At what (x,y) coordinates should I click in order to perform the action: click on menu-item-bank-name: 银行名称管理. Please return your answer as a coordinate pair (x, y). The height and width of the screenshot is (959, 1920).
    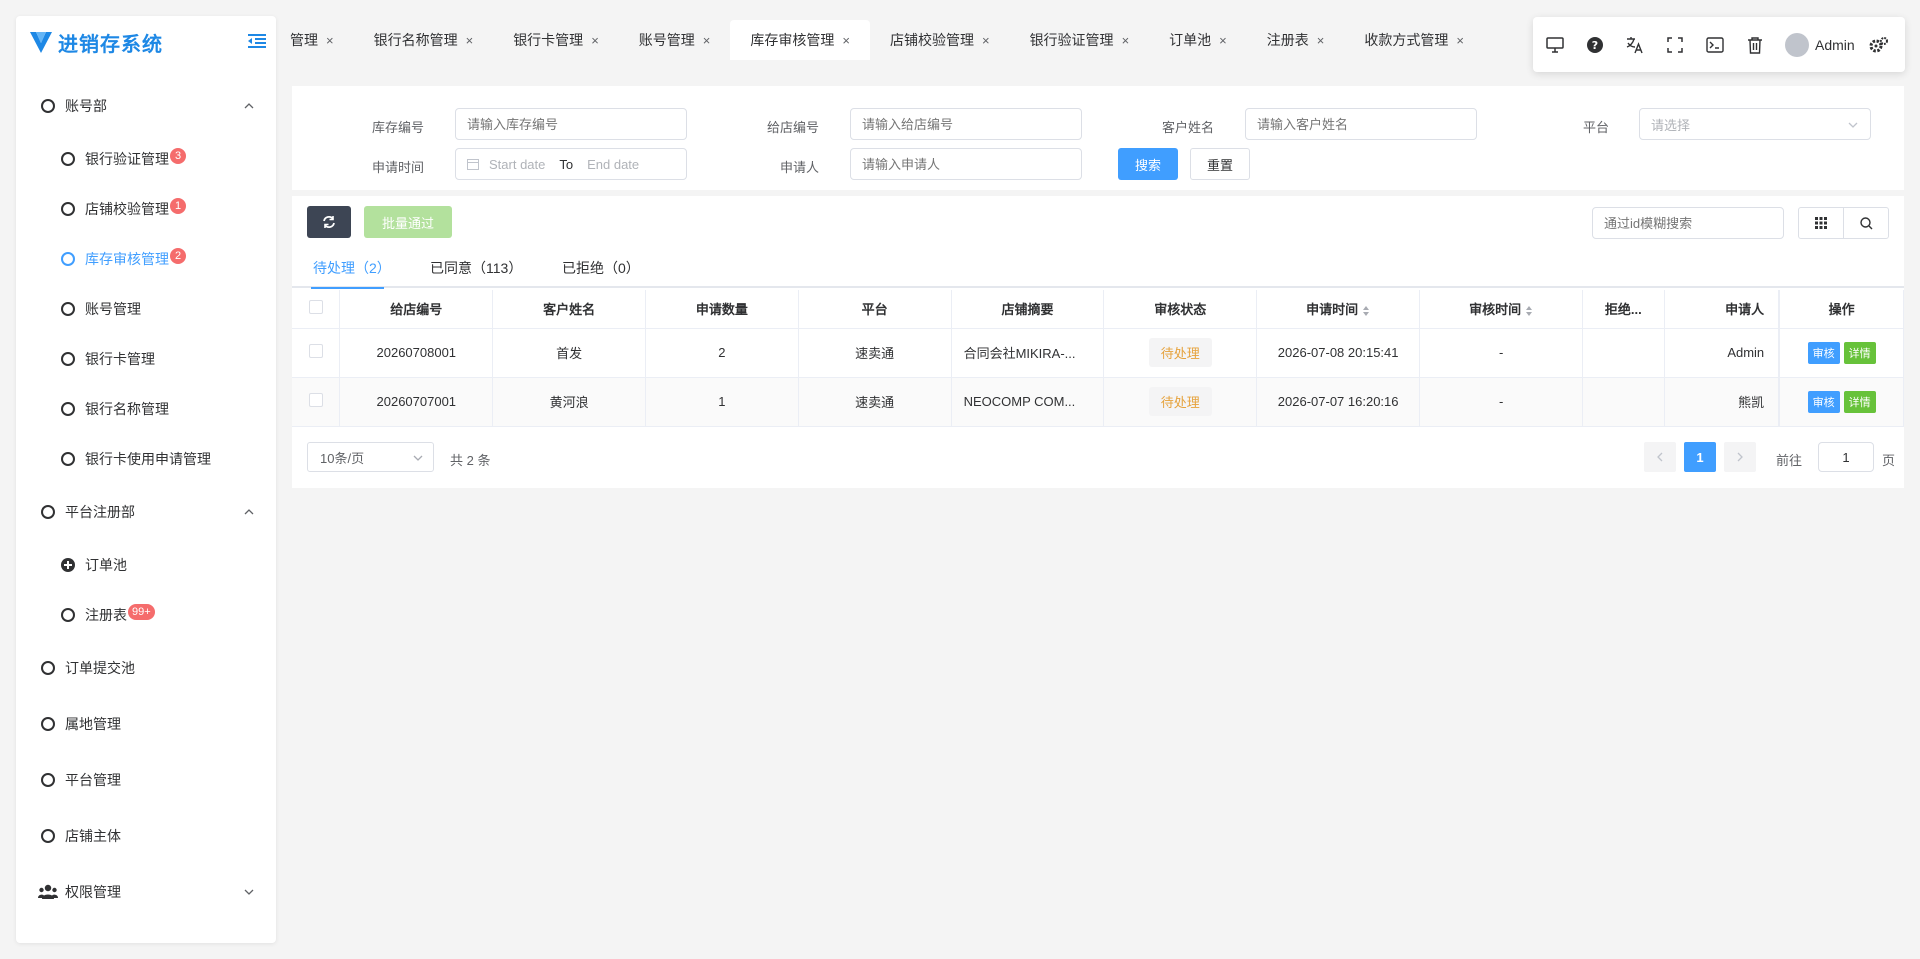
    Looking at the image, I should click on (146, 409).